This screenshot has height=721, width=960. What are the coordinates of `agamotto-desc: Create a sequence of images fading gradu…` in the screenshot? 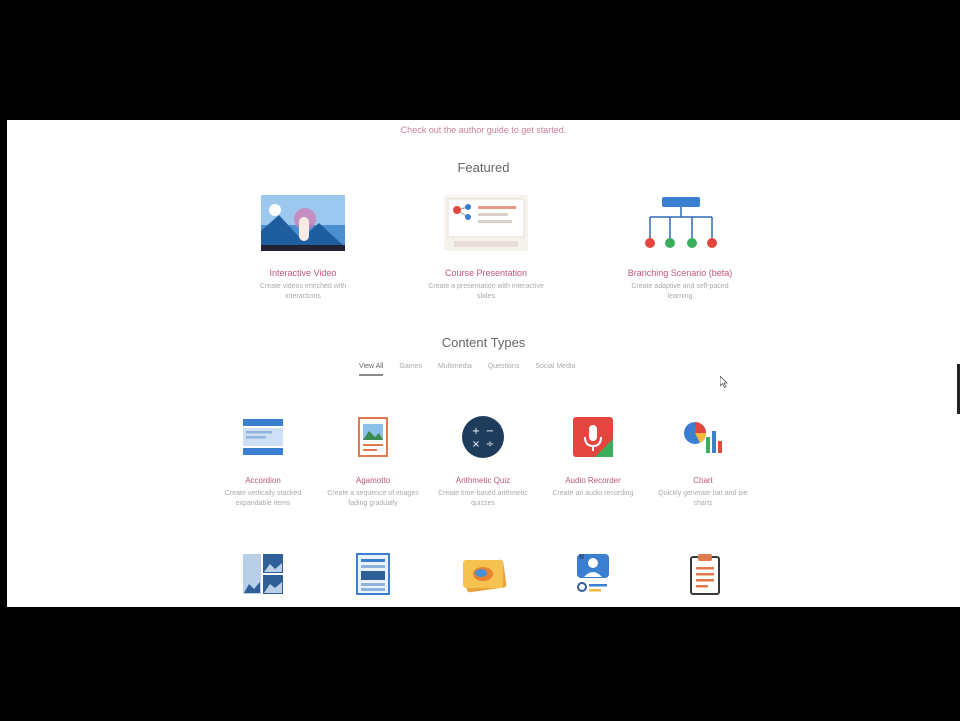 It's located at (373, 498).